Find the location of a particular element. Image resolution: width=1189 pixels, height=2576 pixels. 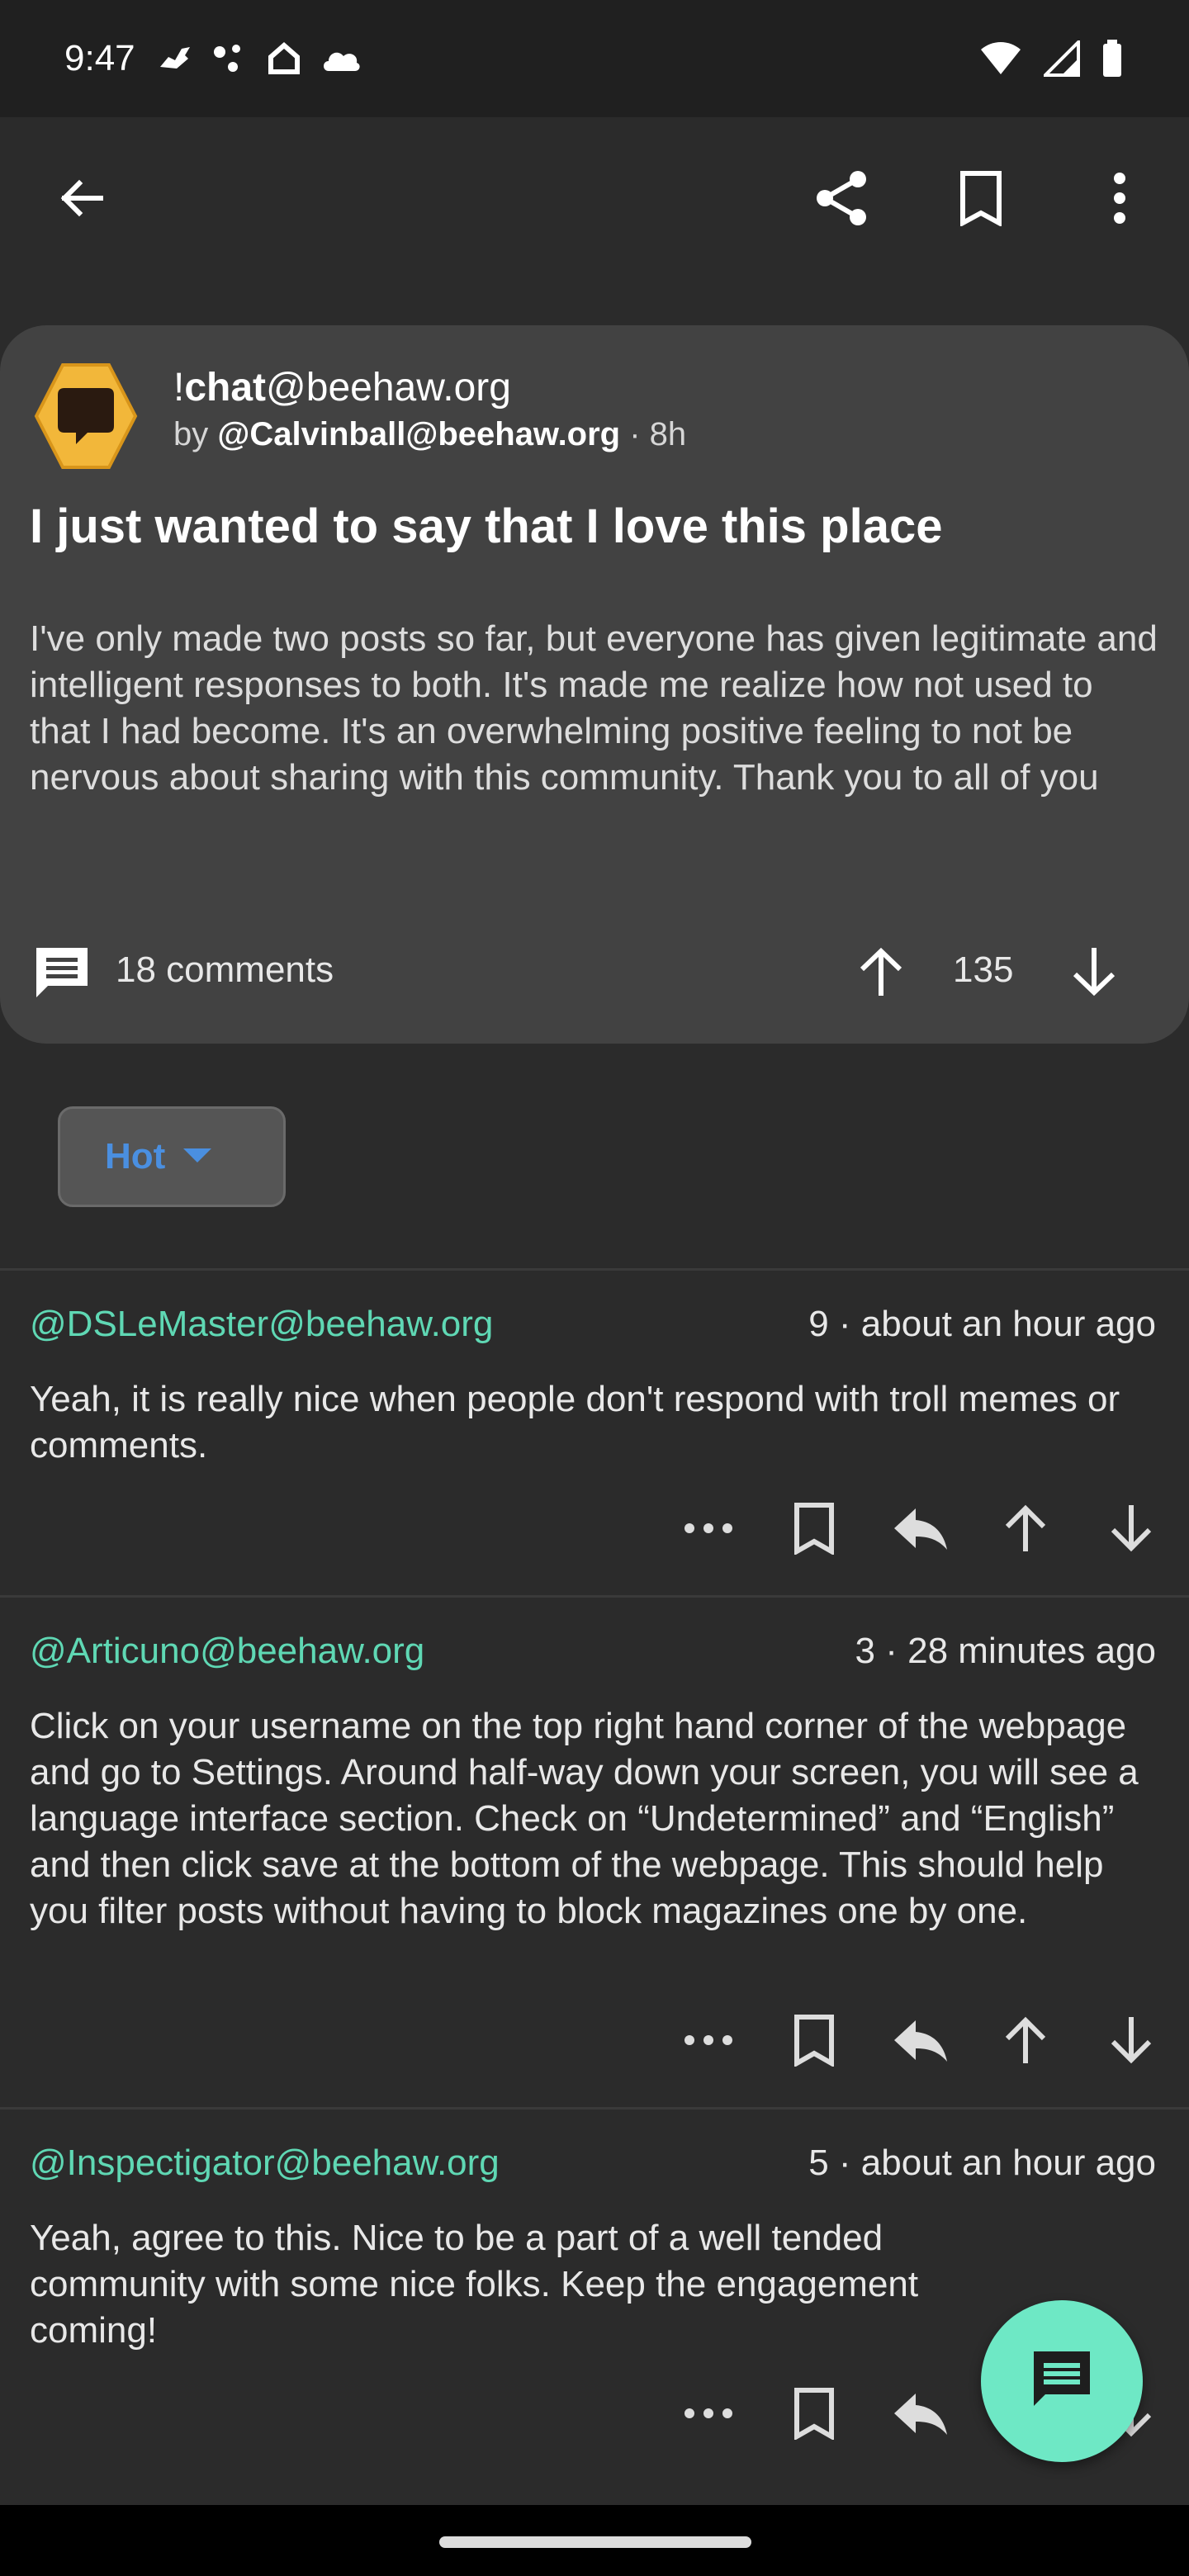

home-gesture-handle is located at coordinates (595, 2542).